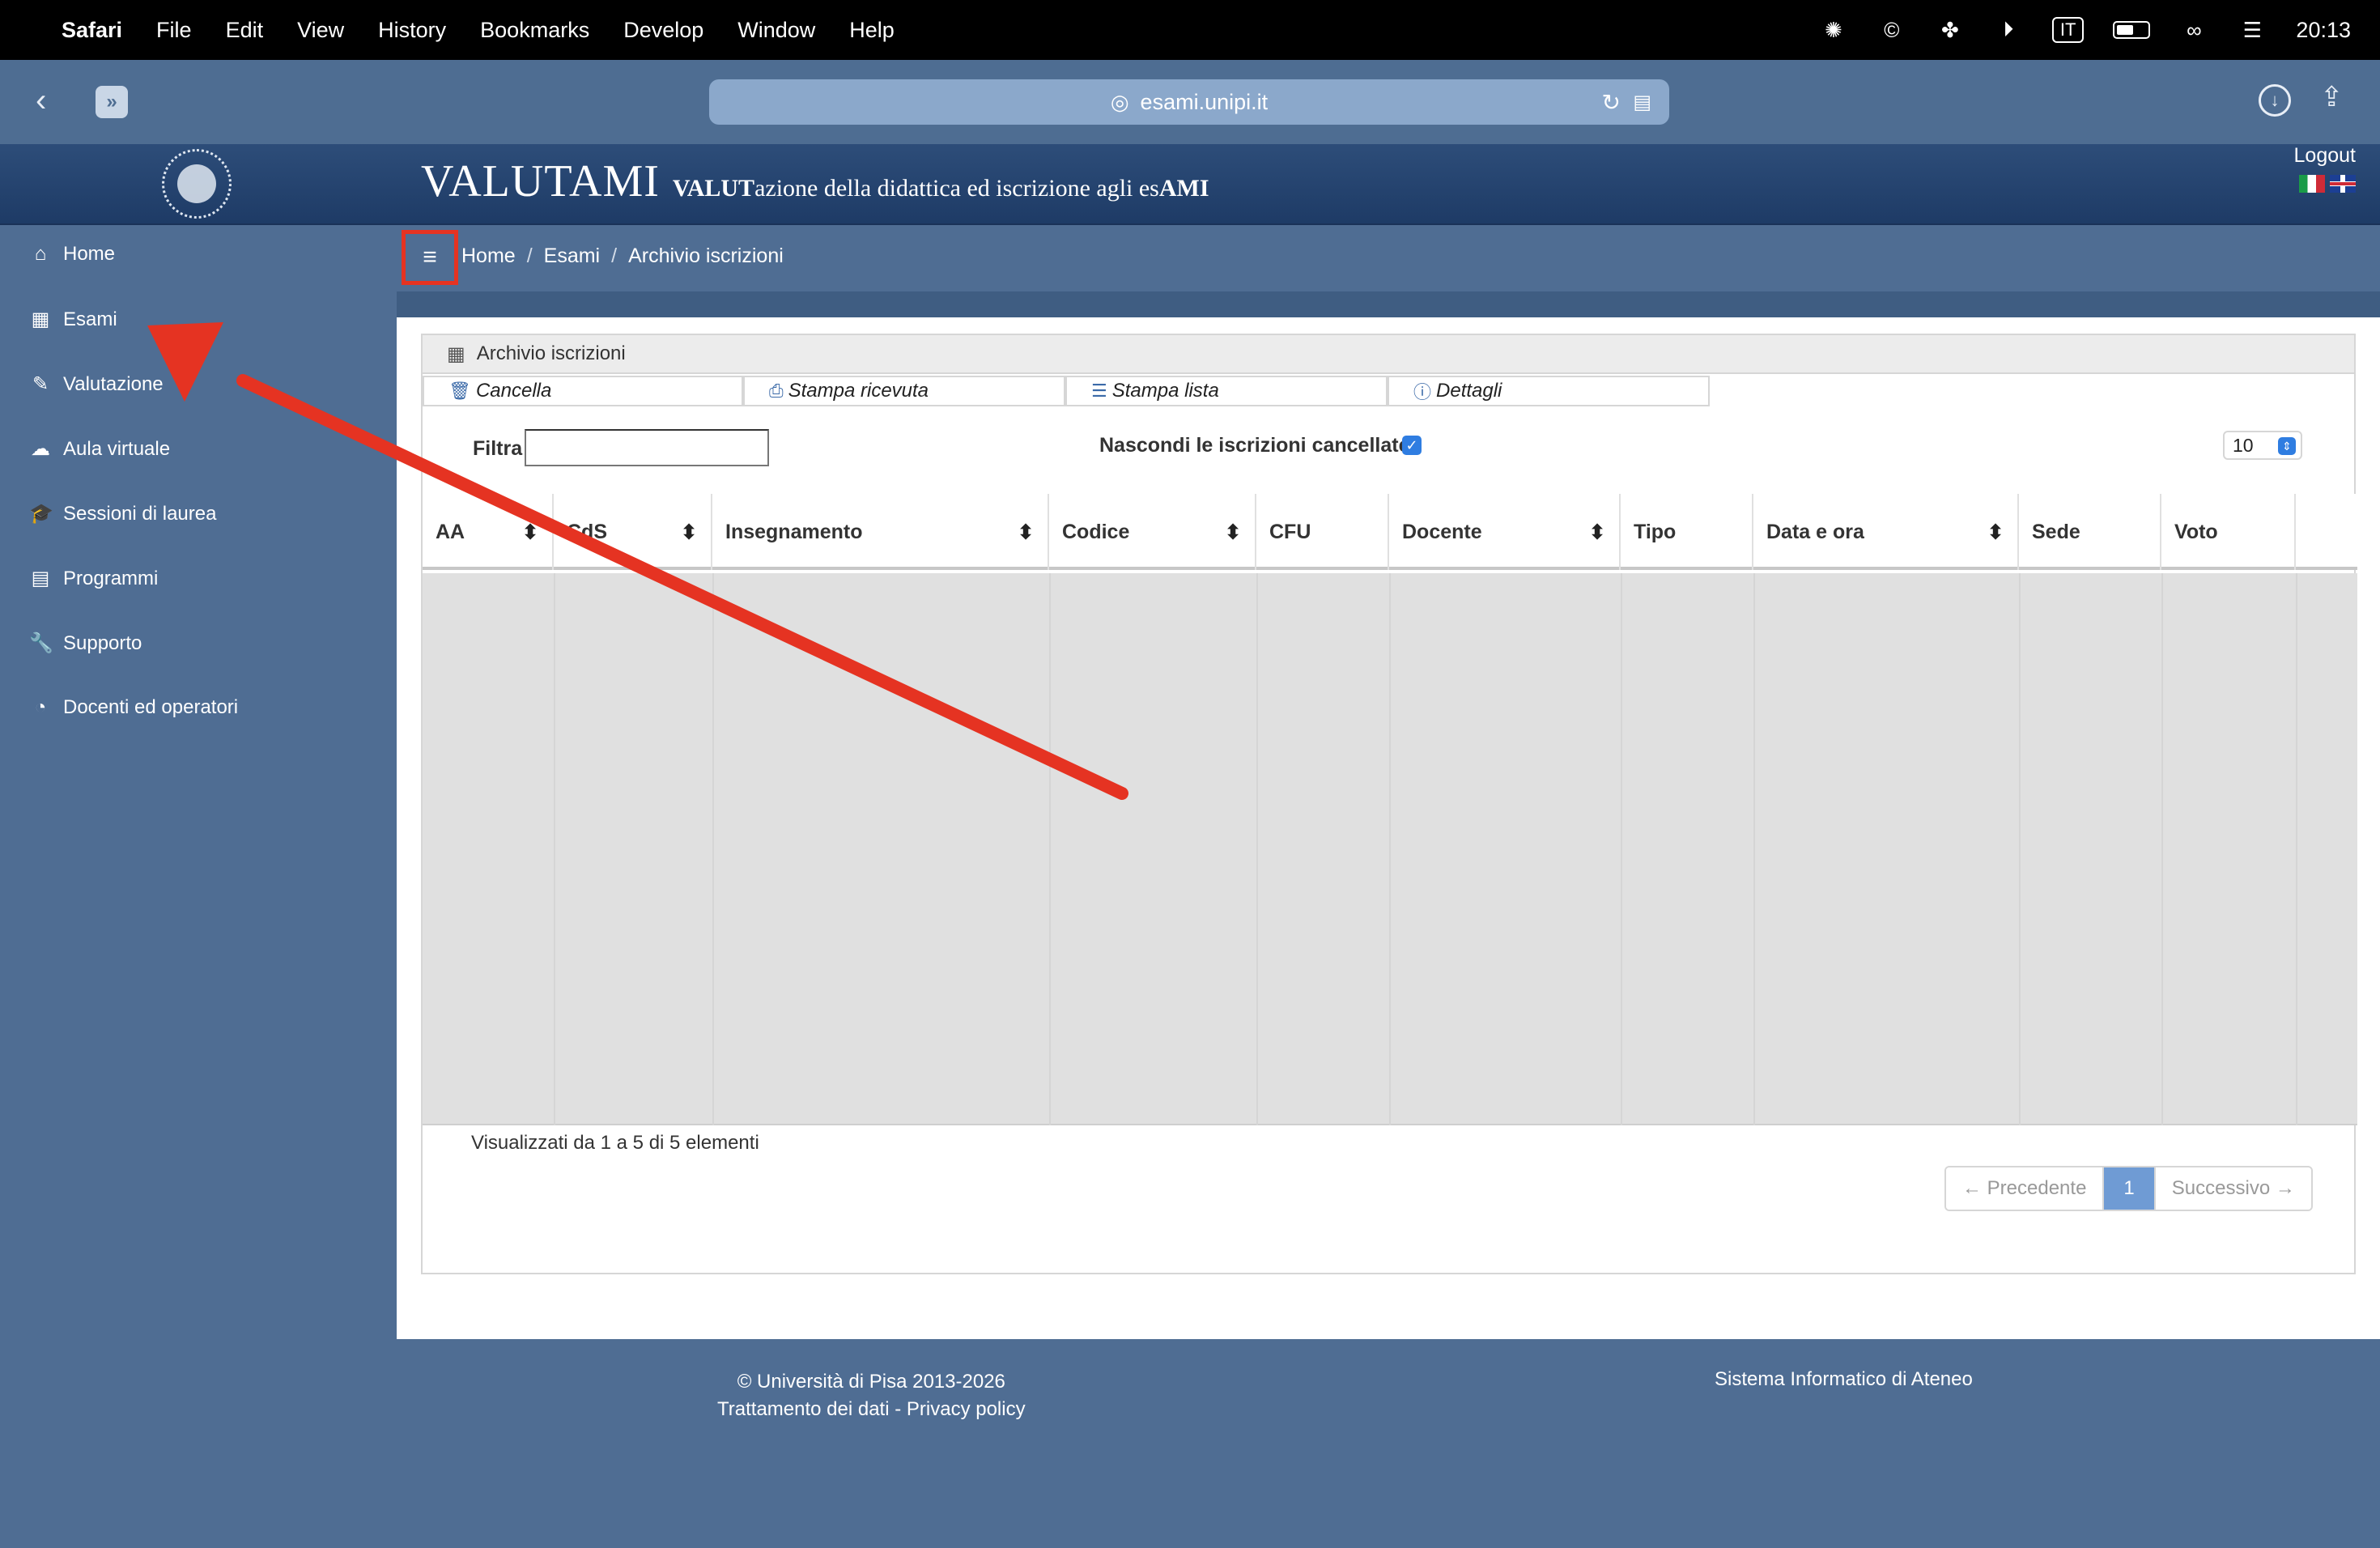  Describe the element at coordinates (1227, 391) in the screenshot. I see `stampa-lista-button: ☰ Stampa lista` at that location.